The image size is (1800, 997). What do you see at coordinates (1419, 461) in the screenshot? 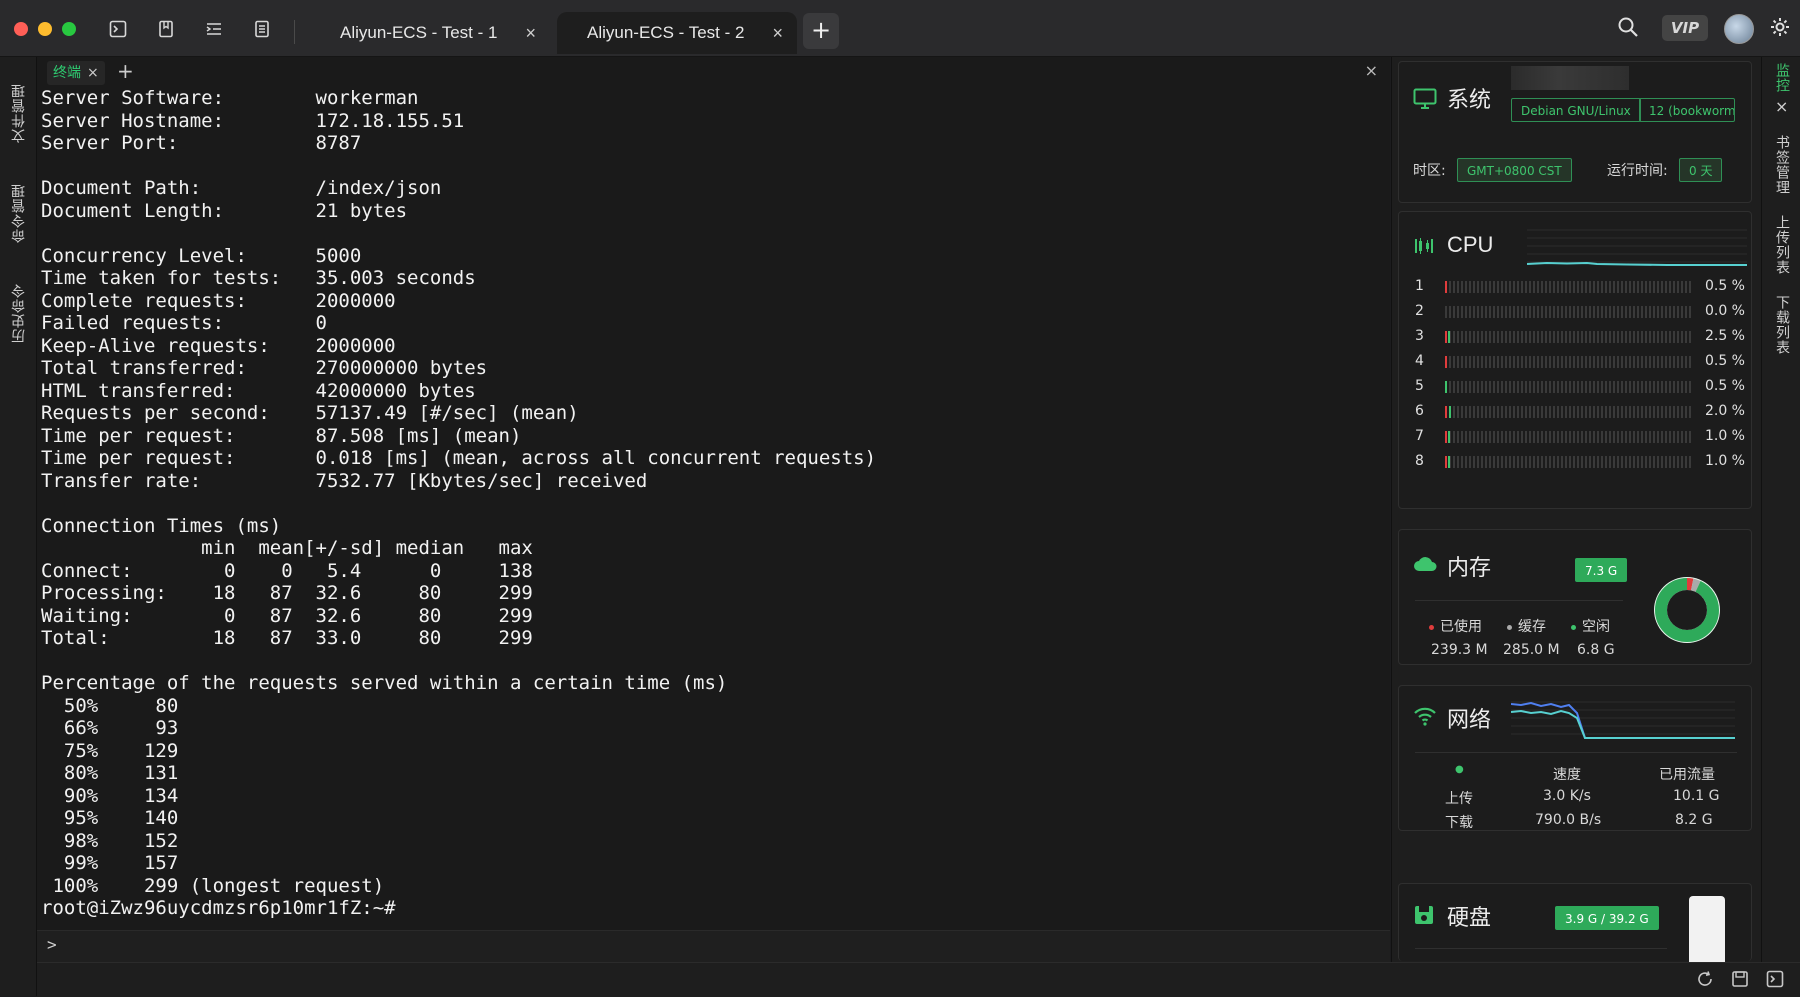
I see `cpu-core-id: 8` at bounding box center [1419, 461].